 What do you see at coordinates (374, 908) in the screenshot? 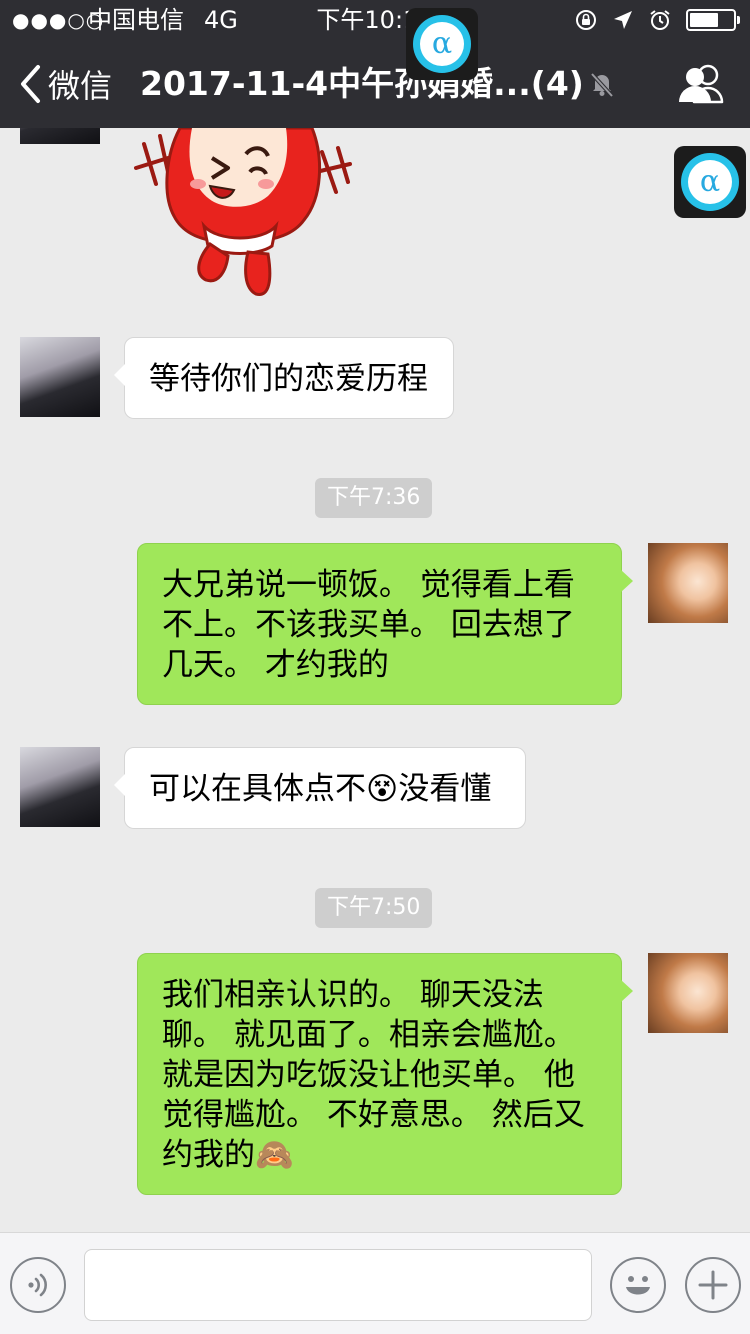
I see `timestamp-pill: 下午7:50` at bounding box center [374, 908].